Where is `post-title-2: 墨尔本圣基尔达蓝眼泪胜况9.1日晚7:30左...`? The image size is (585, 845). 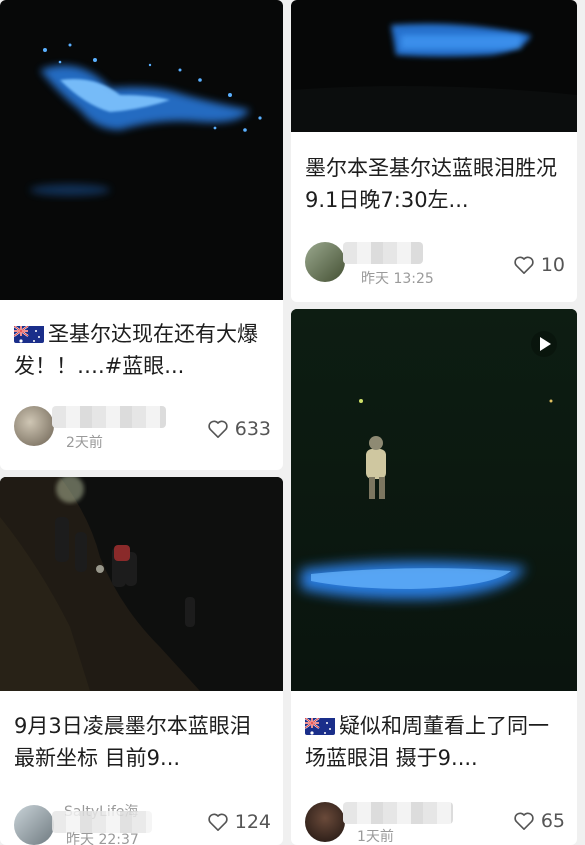 post-title-2: 墨尔本圣基尔达蓝眼泪胜况9.1日晚7:30左... is located at coordinates (435, 184).